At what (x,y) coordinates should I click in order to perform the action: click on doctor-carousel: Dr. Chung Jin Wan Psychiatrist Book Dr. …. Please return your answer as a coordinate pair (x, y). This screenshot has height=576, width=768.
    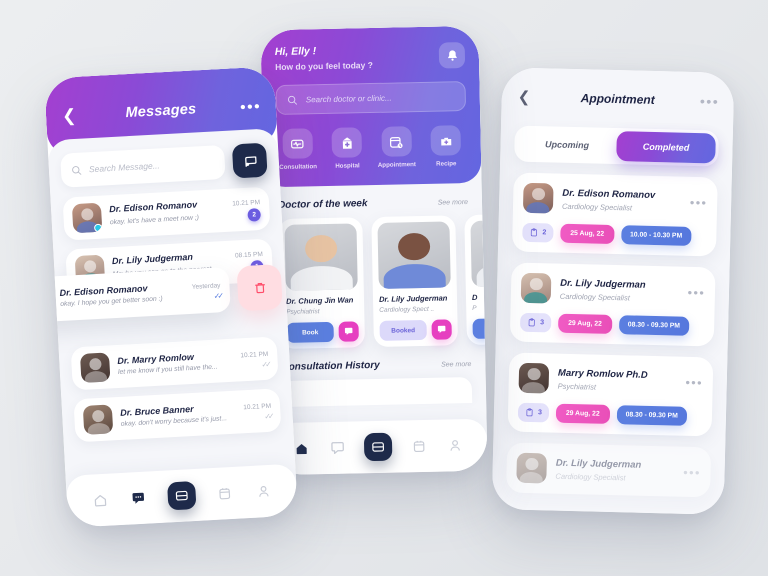
    Looking at the image, I should click on (376, 281).